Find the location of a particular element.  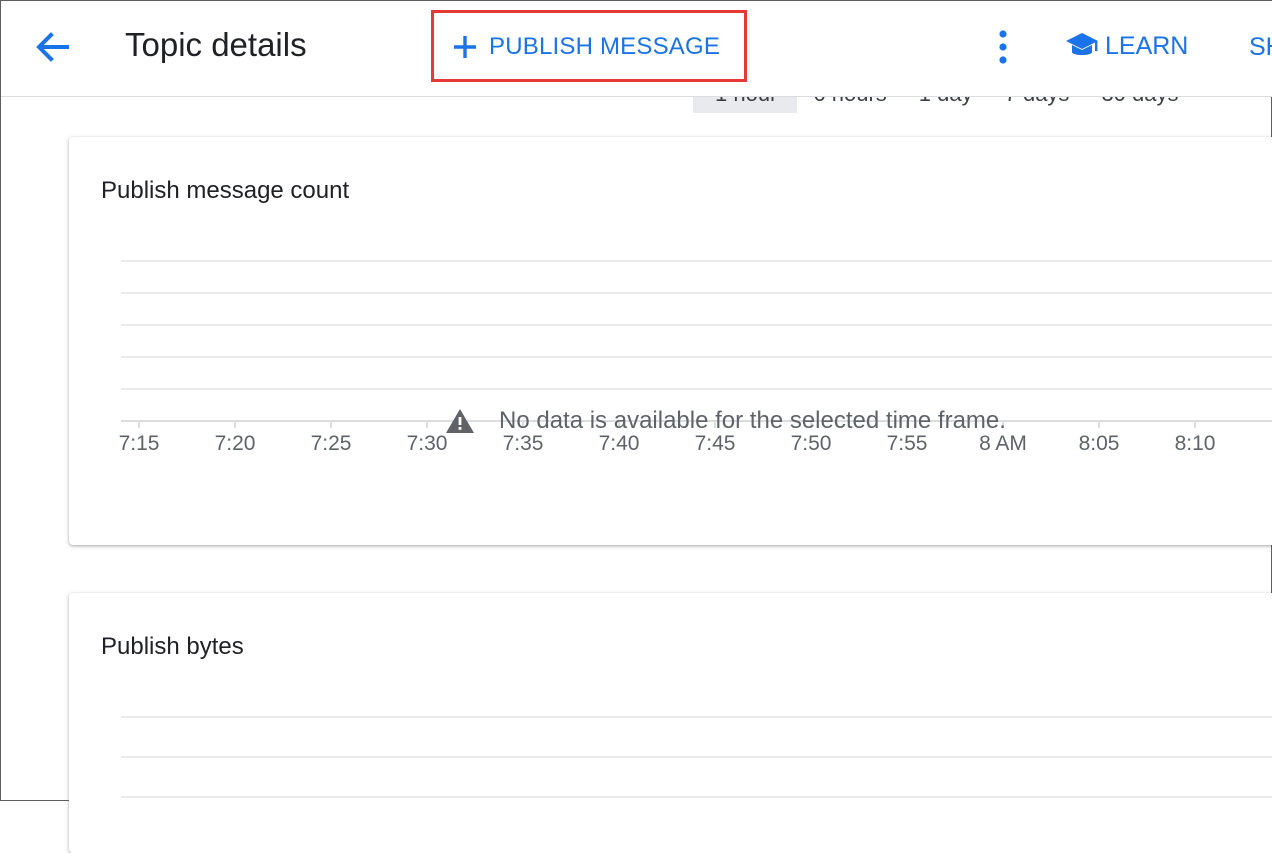

x-axis-tick-label: 7:50 is located at coordinates (811, 443).